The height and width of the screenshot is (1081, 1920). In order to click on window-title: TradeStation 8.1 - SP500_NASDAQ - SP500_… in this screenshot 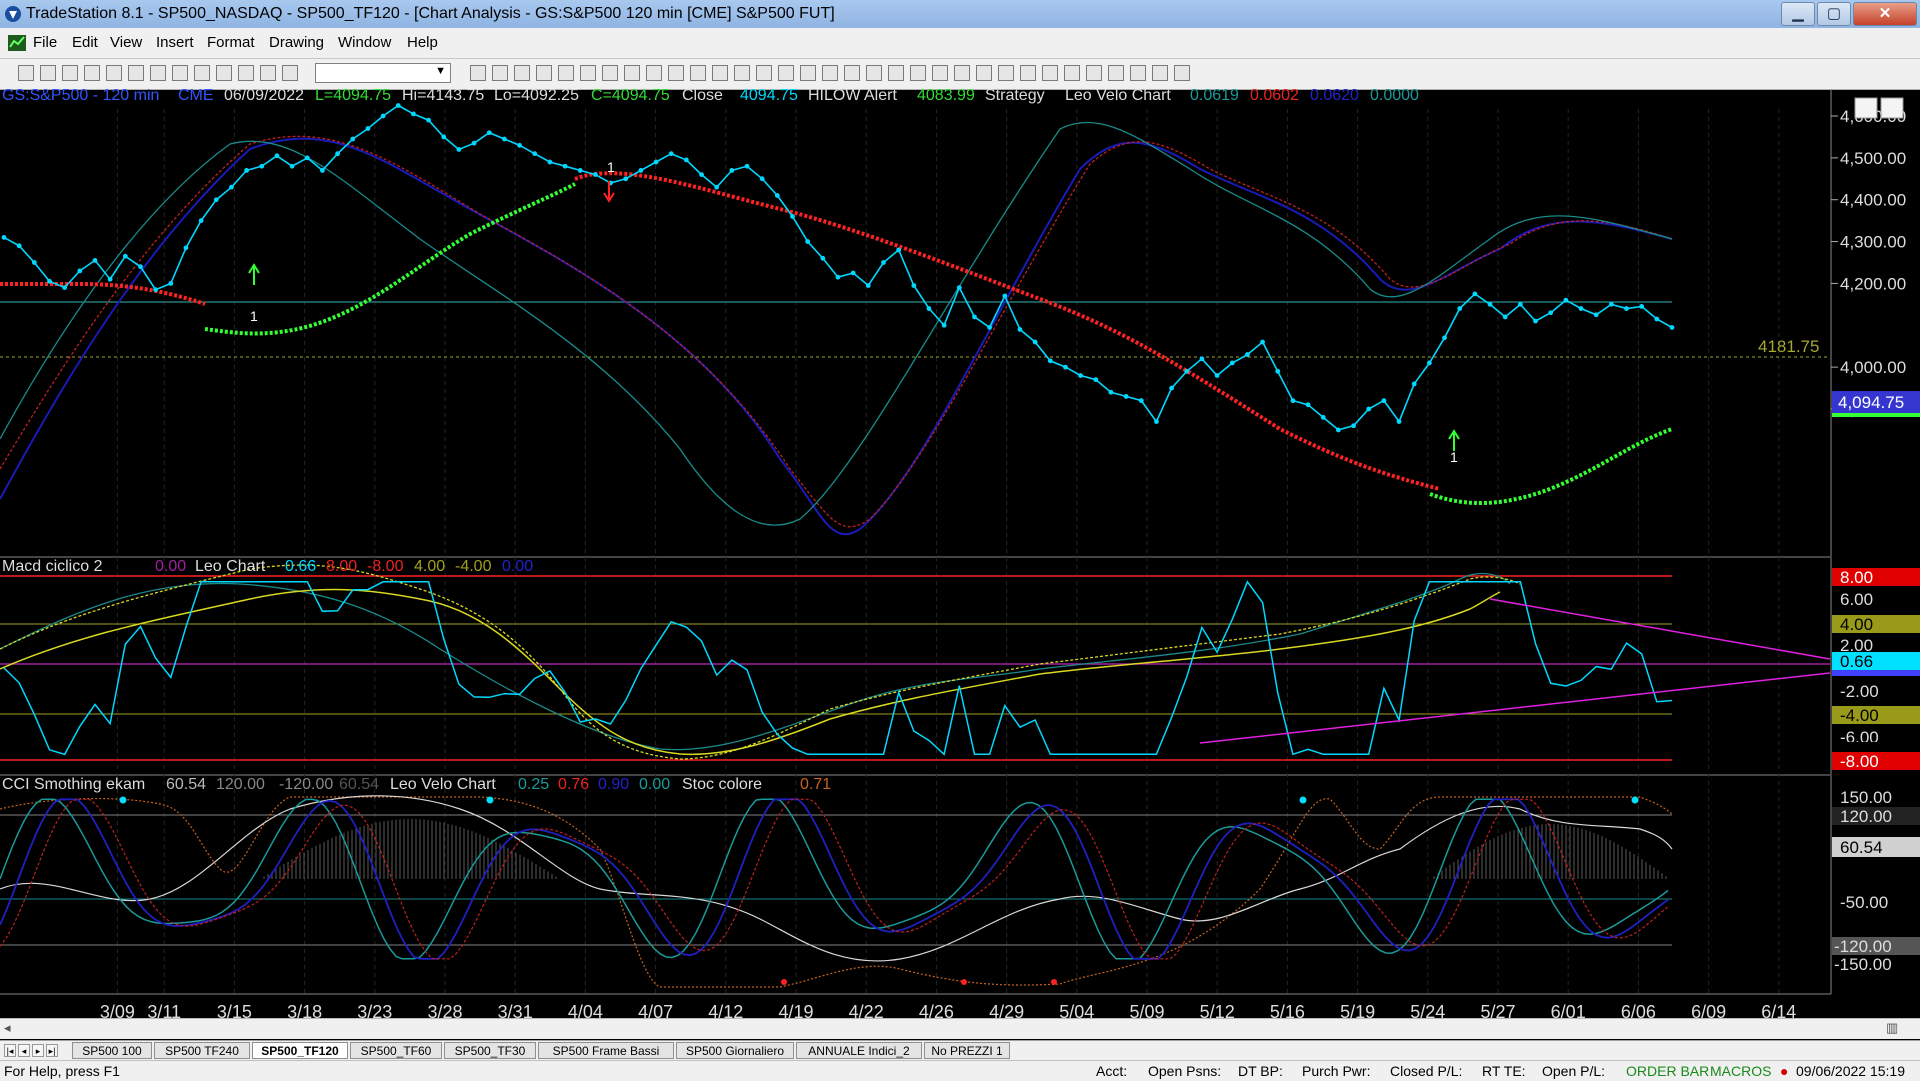, I will do `click(430, 13)`.